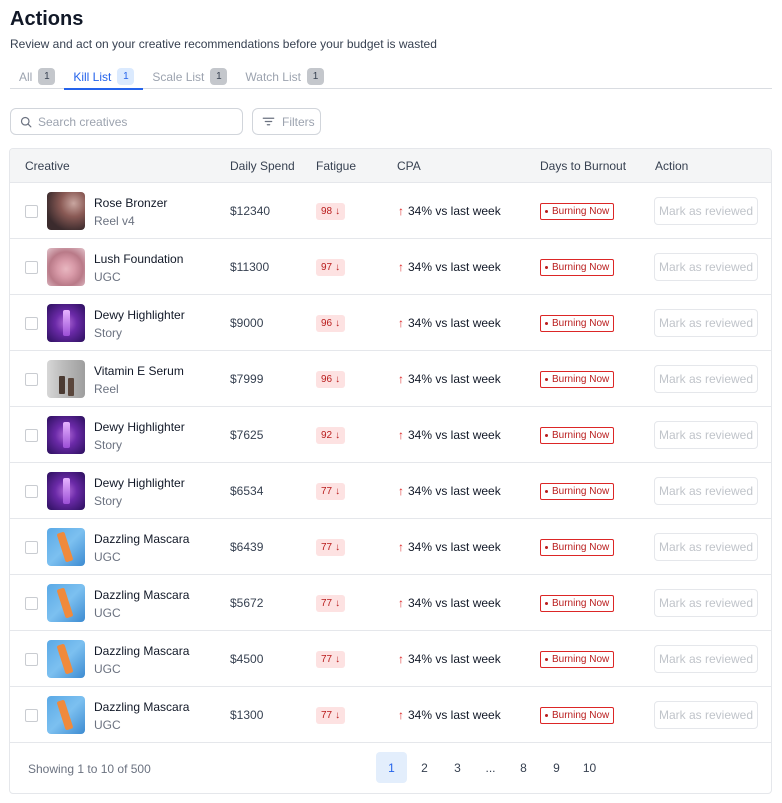 This screenshot has height=803, width=782. I want to click on fatigue-score: 97, so click(327, 267).